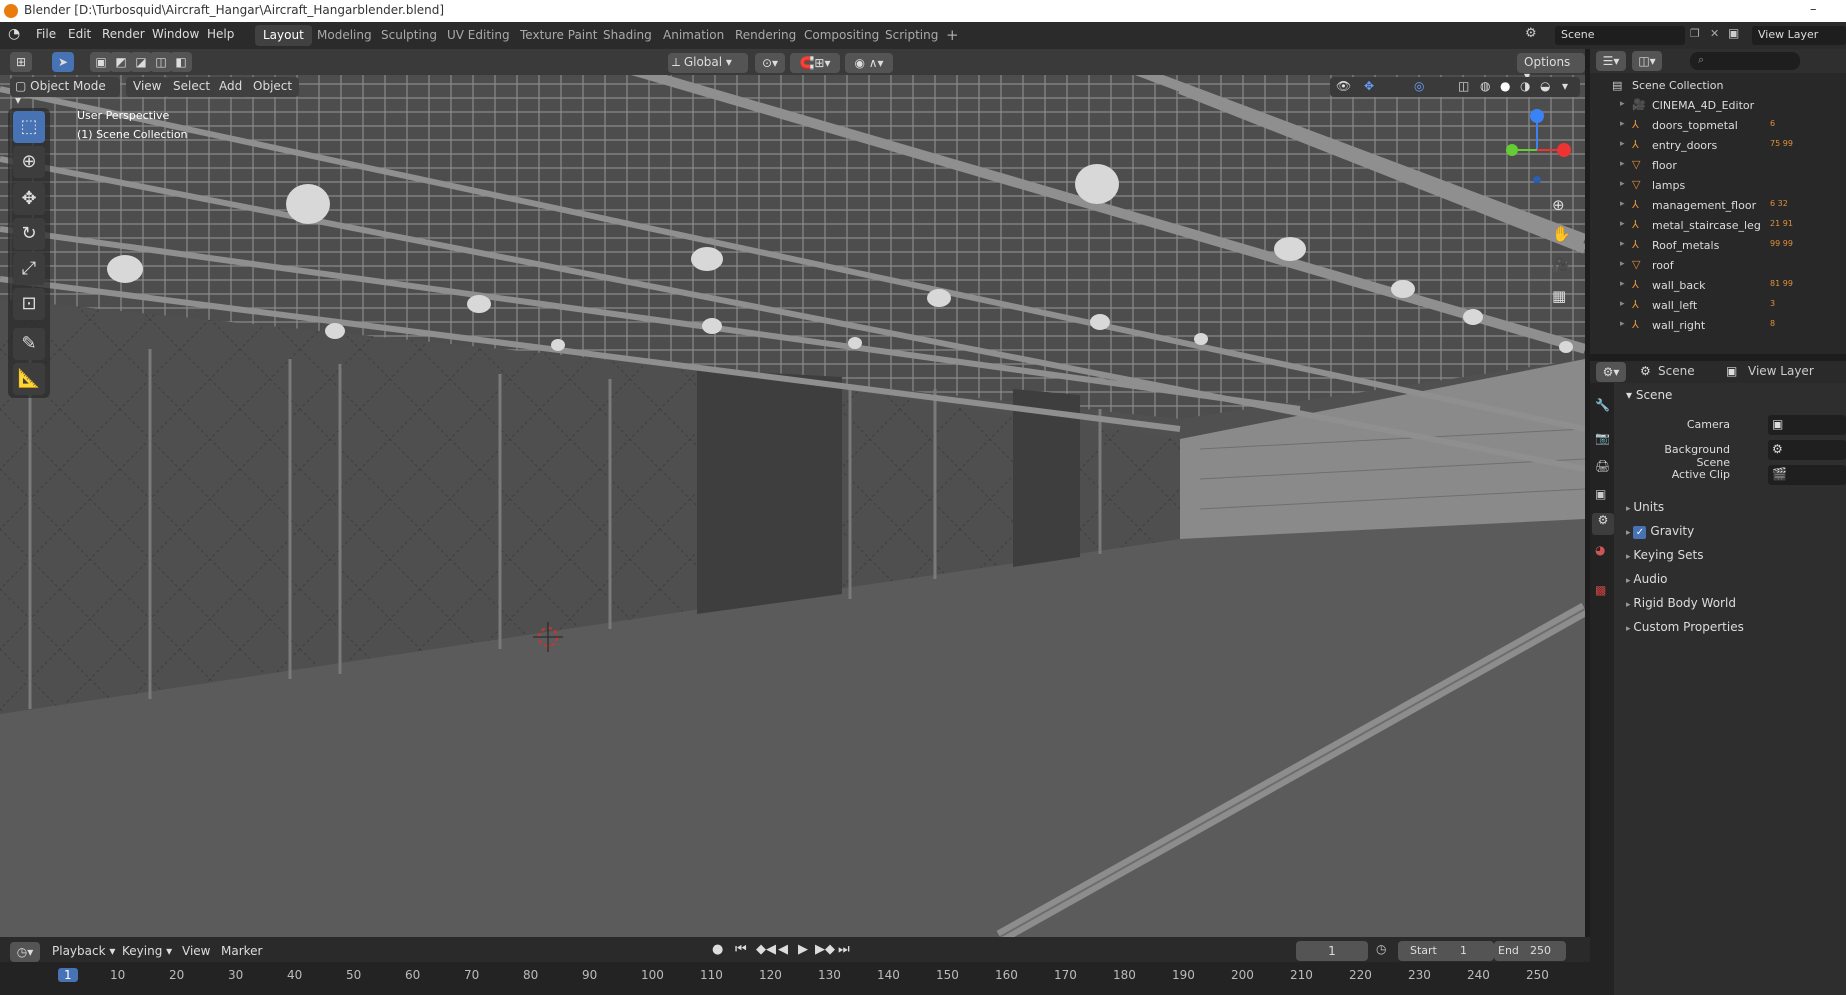 The height and width of the screenshot is (995, 1846). I want to click on select-box-extend-icon: ◩, so click(121, 62).